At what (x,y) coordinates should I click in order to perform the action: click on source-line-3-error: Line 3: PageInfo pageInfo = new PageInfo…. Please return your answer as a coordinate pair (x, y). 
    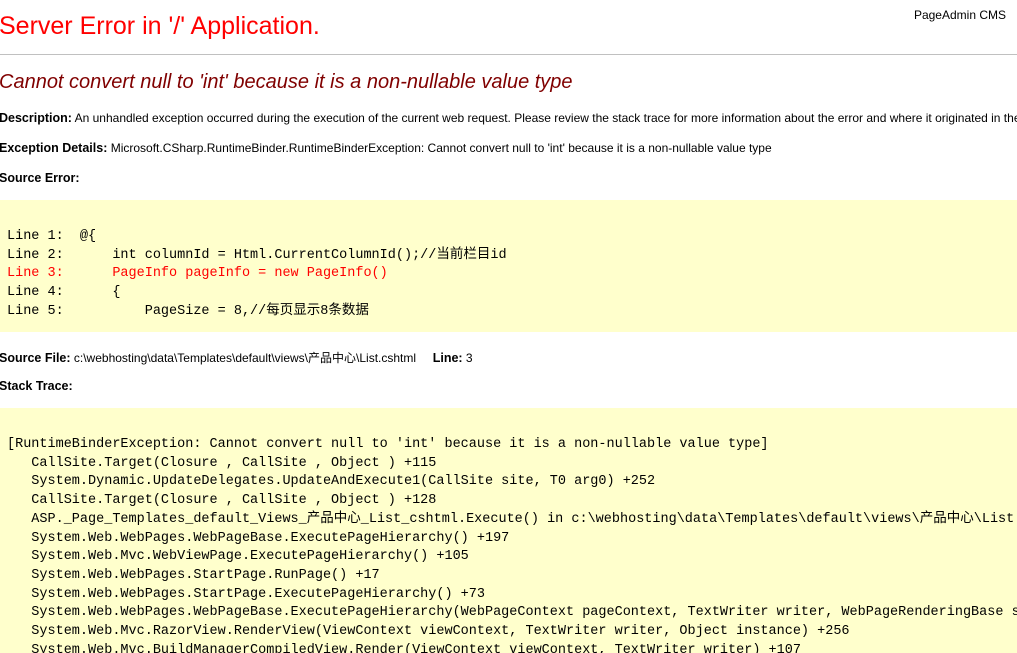
    Looking at the image, I should click on (197, 274).